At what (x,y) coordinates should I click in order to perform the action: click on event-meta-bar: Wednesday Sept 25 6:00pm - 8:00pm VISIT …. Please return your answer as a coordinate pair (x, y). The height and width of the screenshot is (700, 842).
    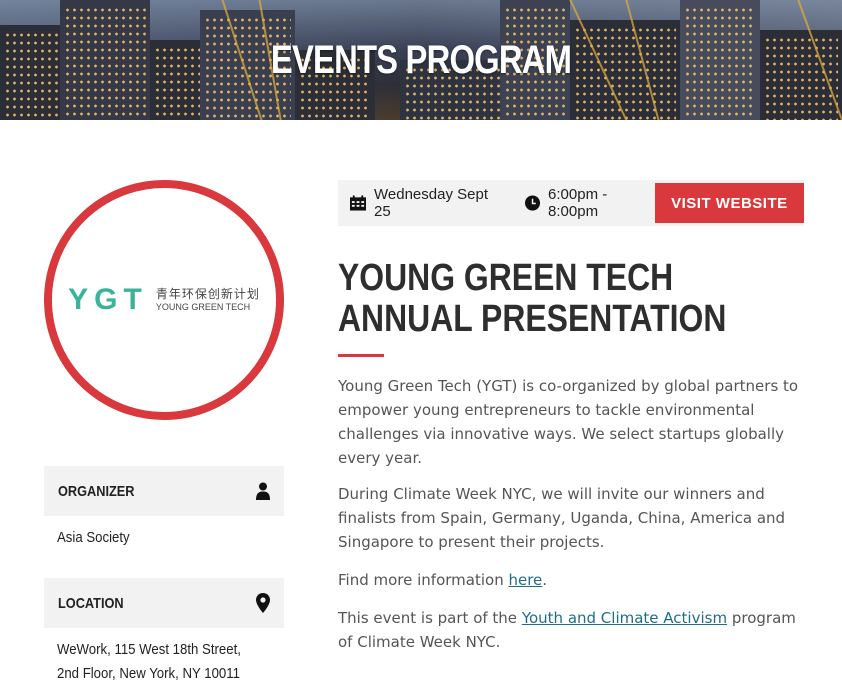
    Looking at the image, I should click on (571, 203).